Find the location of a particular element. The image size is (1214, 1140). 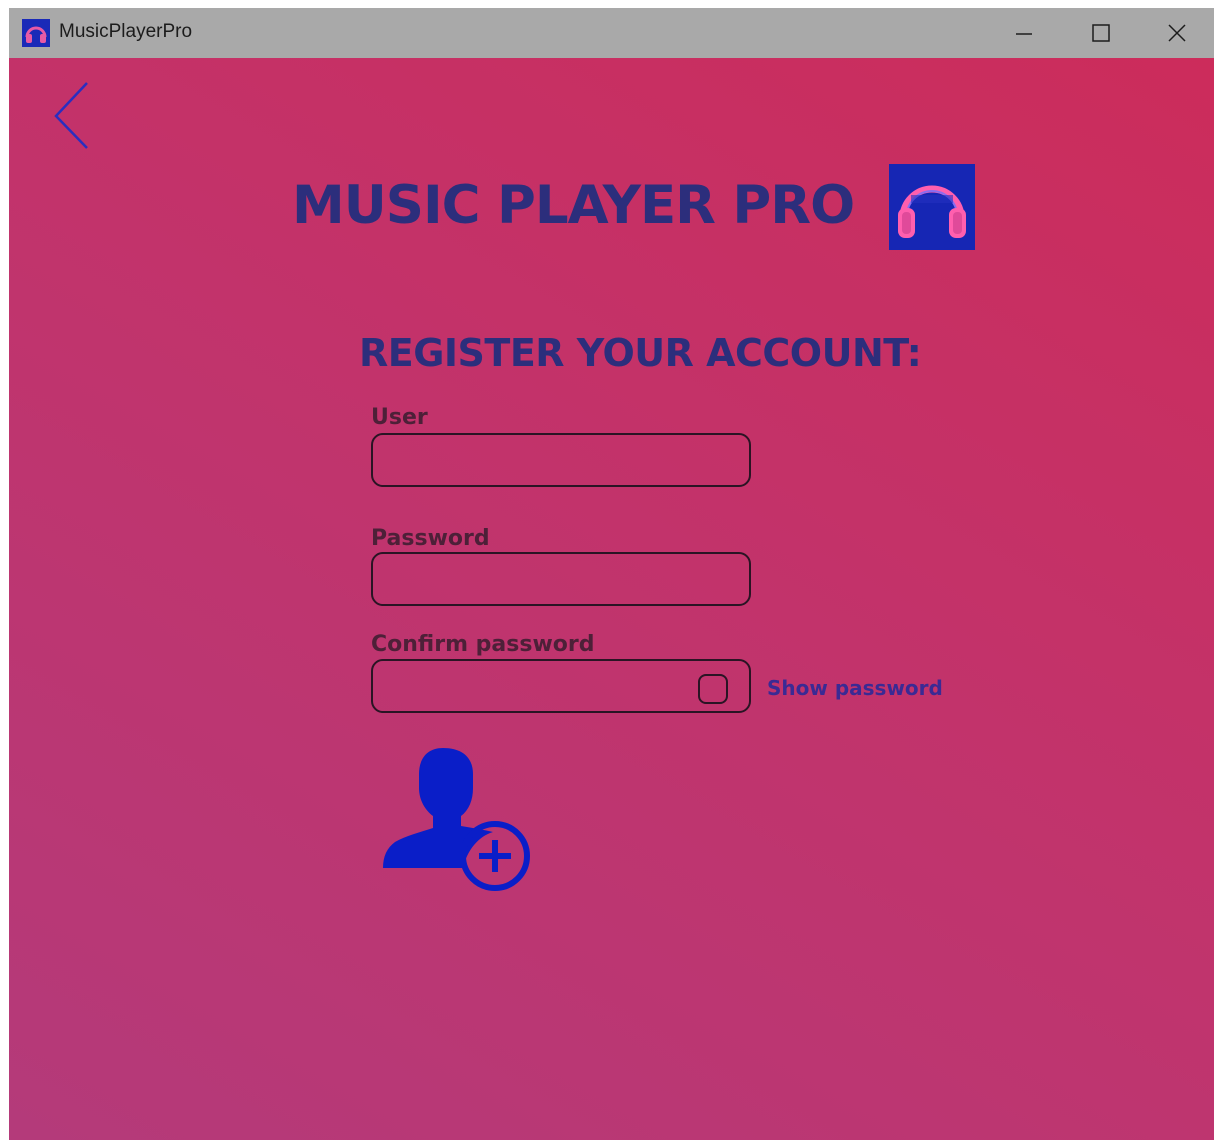

title-bar: MusicPlayerPro is located at coordinates (611, 33).